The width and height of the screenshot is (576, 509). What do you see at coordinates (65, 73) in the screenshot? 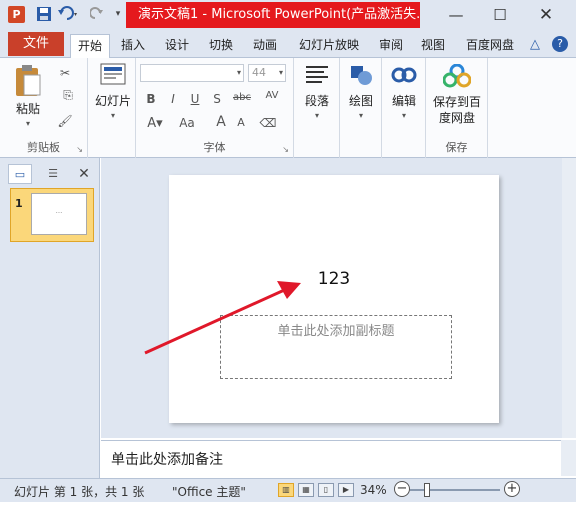
I see `cut-icon: ✂` at bounding box center [65, 73].